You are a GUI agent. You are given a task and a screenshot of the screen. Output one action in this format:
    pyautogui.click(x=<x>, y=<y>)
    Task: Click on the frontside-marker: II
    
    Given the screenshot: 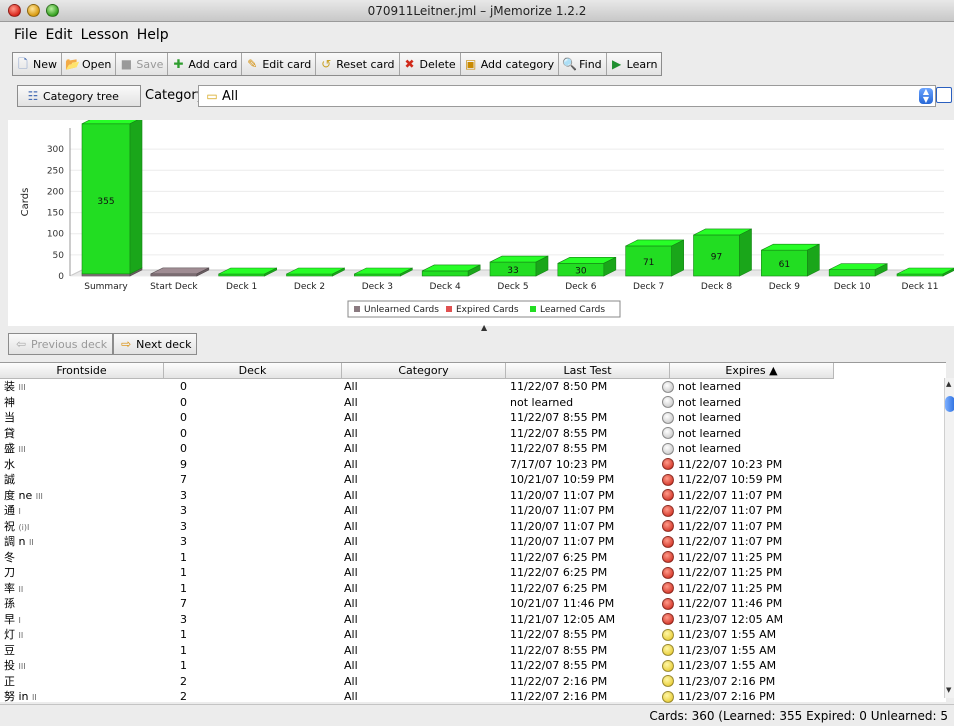 What is the action you would take?
    pyautogui.click(x=31, y=542)
    